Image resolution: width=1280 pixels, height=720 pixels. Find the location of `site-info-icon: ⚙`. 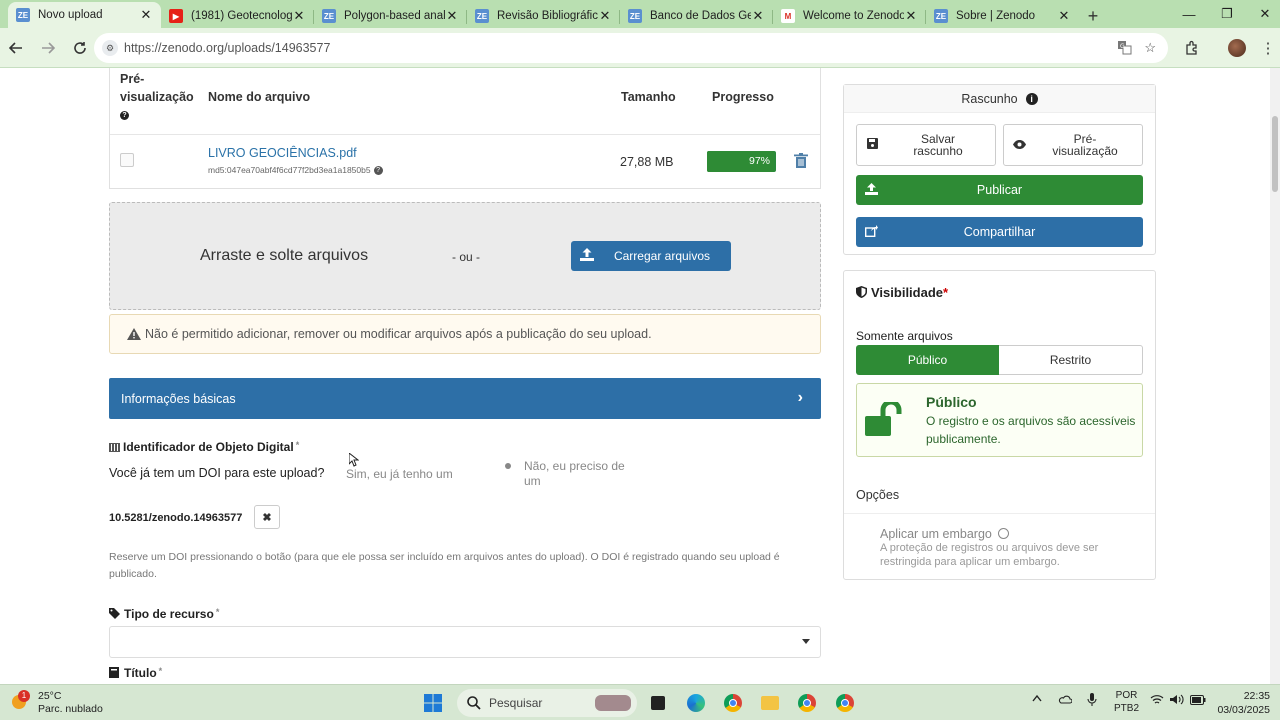

site-info-icon: ⚙ is located at coordinates (110, 48).